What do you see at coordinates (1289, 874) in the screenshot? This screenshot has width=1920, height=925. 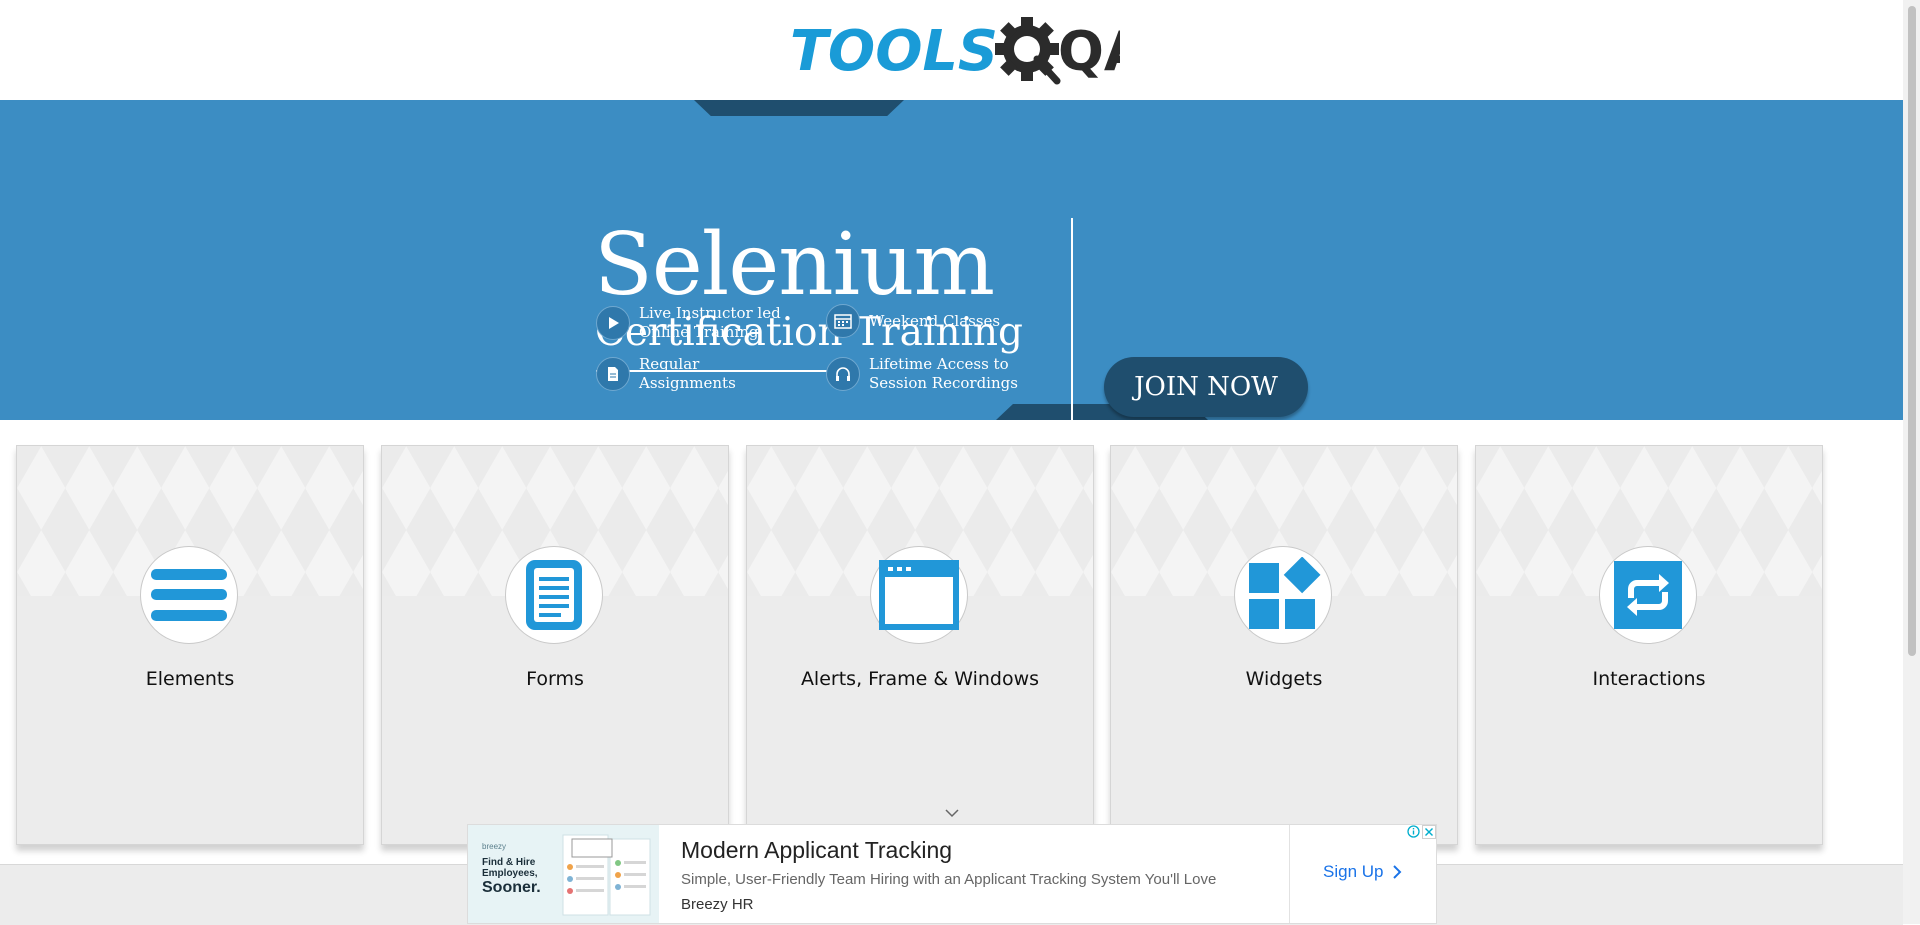 I see `ad-divider` at bounding box center [1289, 874].